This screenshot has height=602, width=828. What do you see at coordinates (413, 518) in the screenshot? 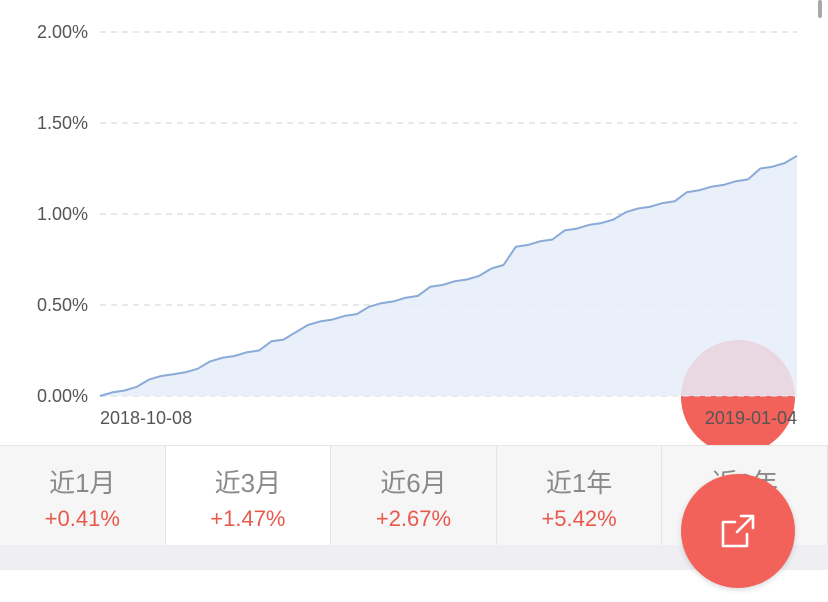
I see `tab-return: +2.67%` at bounding box center [413, 518].